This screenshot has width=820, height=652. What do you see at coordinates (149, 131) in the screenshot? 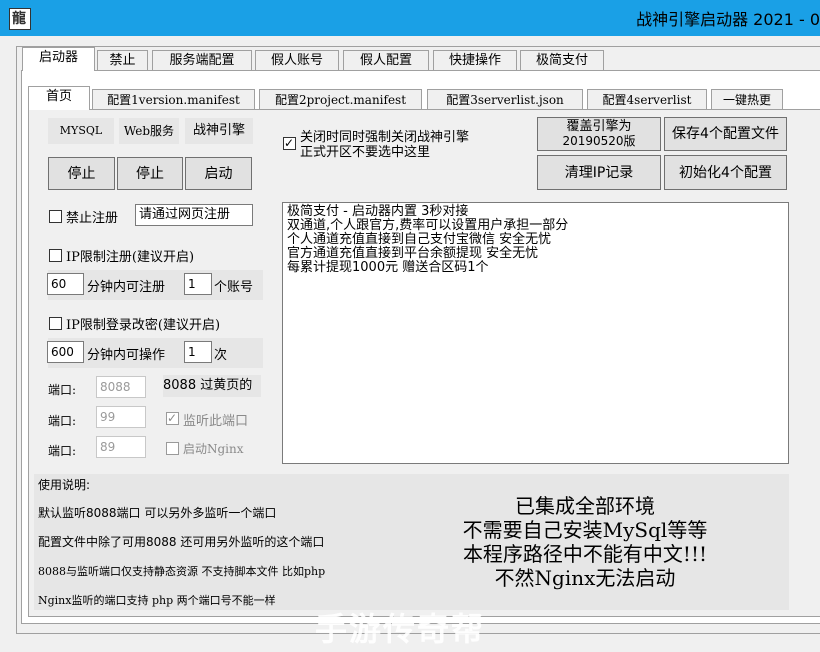
I see `web-service-label: Web服务` at bounding box center [149, 131].